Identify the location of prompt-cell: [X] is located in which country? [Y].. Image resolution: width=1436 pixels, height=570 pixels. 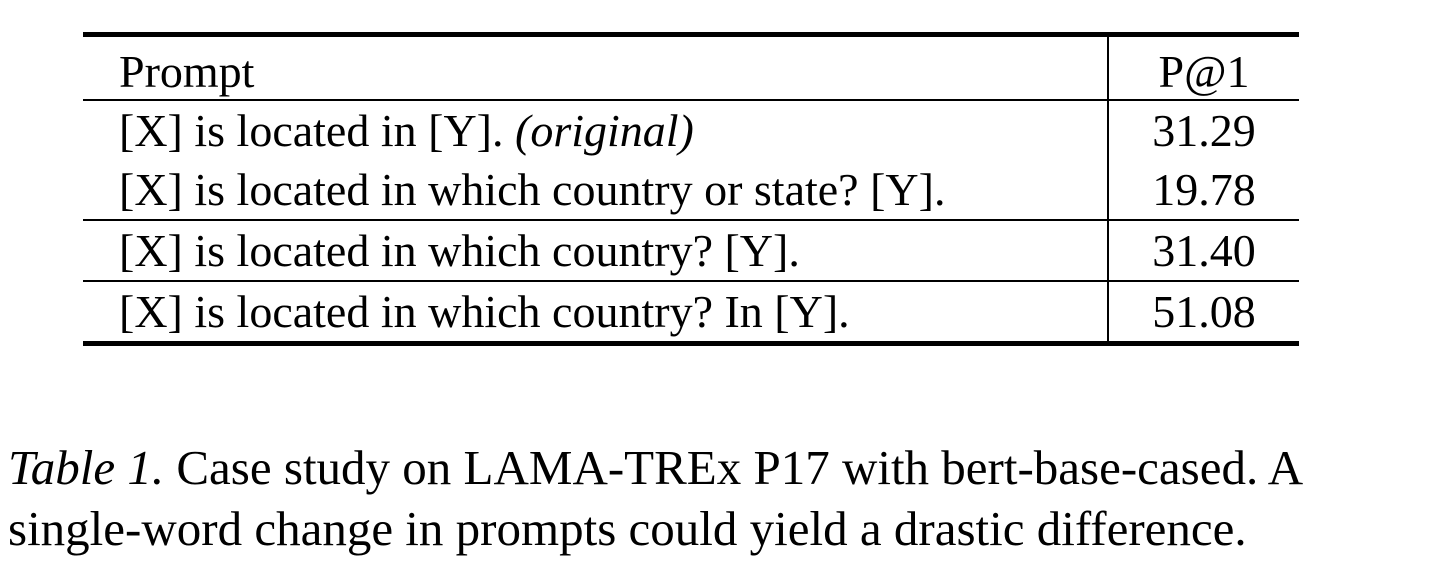
(595, 251).